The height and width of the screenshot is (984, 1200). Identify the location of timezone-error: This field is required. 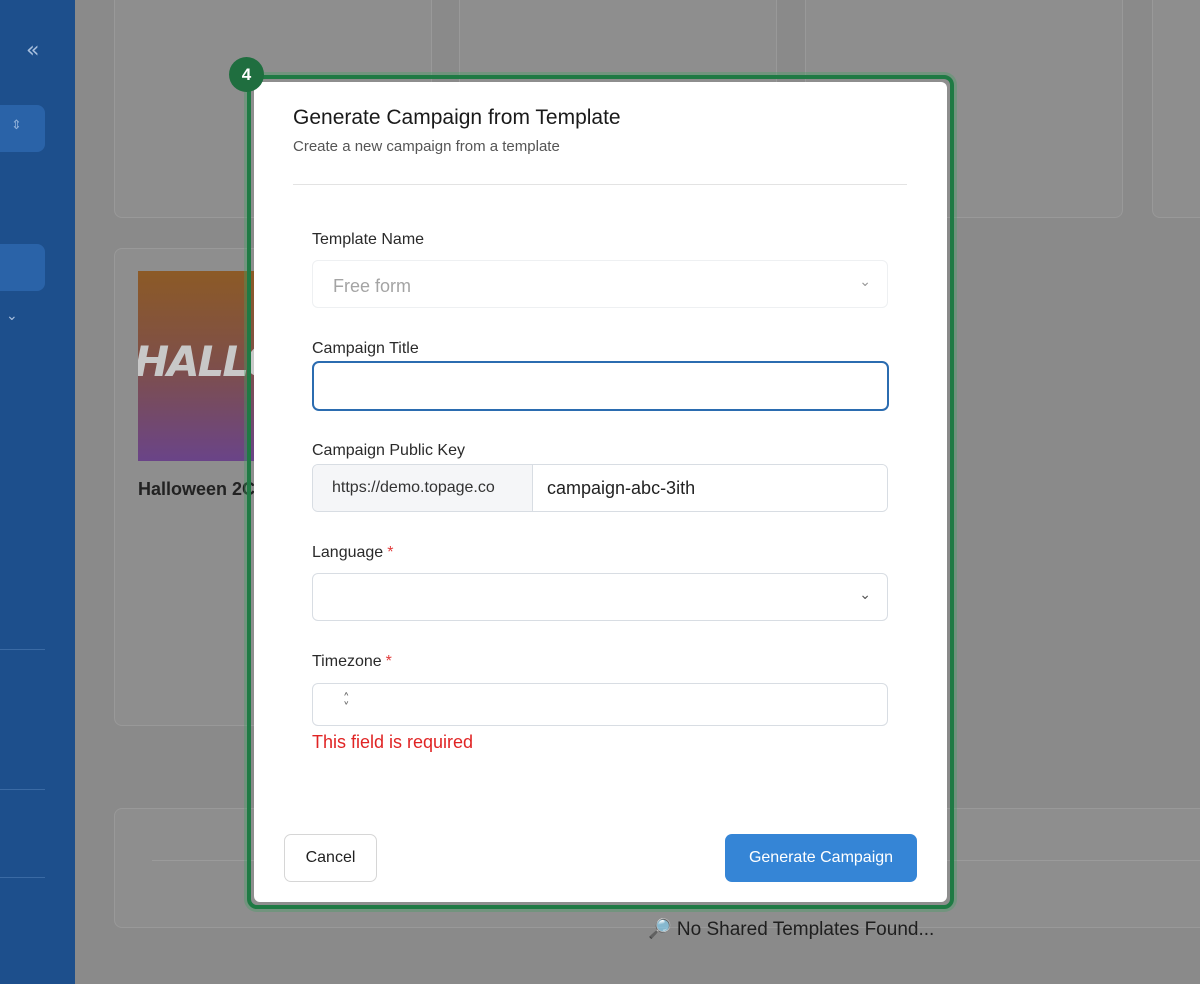
(393, 742).